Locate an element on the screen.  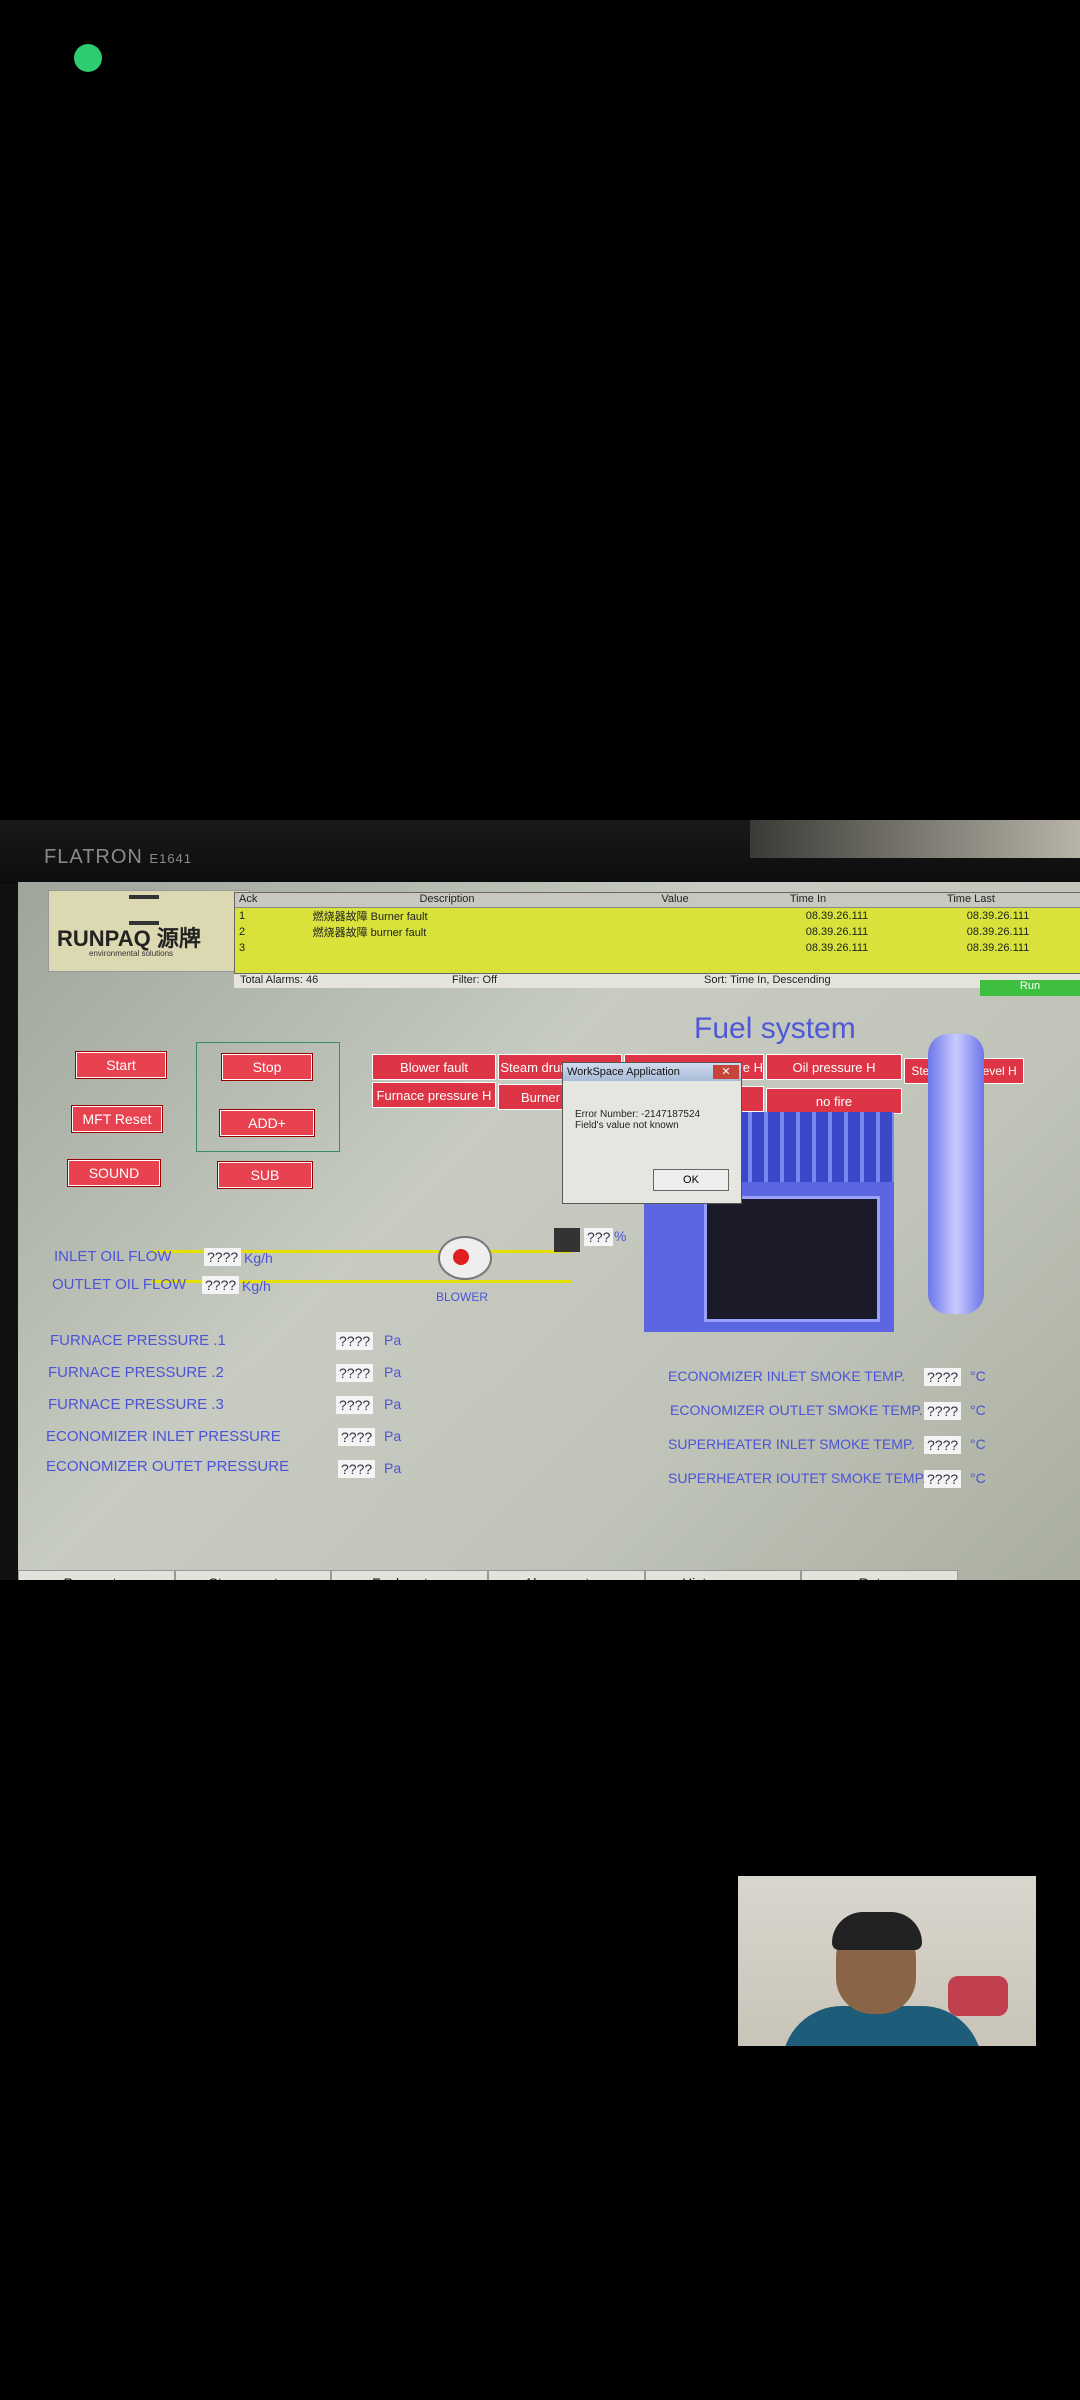
superheater-inlet-smoke-temp-value: ???? is located at coordinates (943, 1445).